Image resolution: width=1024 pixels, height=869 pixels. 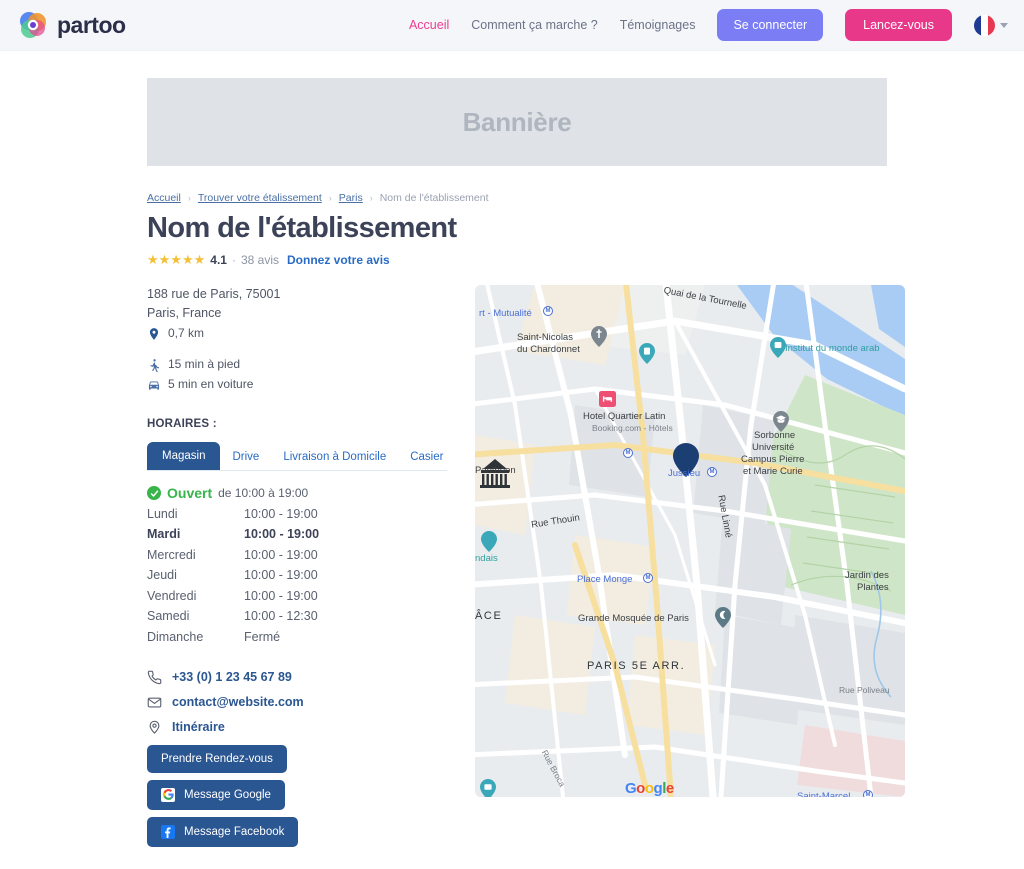 What do you see at coordinates (233, 596) in the screenshot?
I see `table-row: Vendredi 10:00 - 19:00` at bounding box center [233, 596].